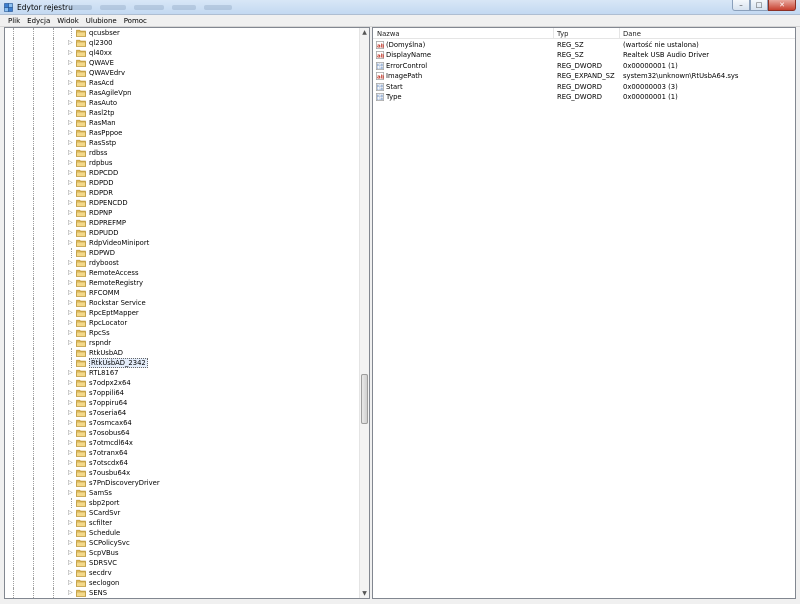  I want to click on tree-item: ▷ RDPNP, so click(183, 213).